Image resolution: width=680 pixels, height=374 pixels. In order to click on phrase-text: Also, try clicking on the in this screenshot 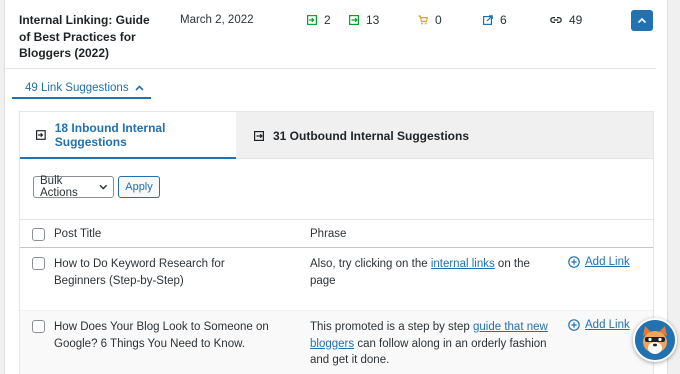, I will do `click(370, 264)`.